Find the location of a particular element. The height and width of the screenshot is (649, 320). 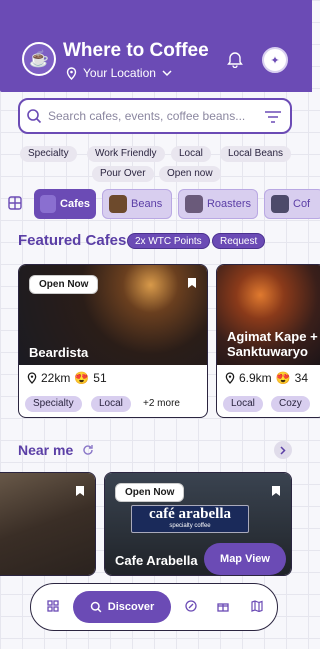

location-selector: Your Location is located at coordinates (119, 73).